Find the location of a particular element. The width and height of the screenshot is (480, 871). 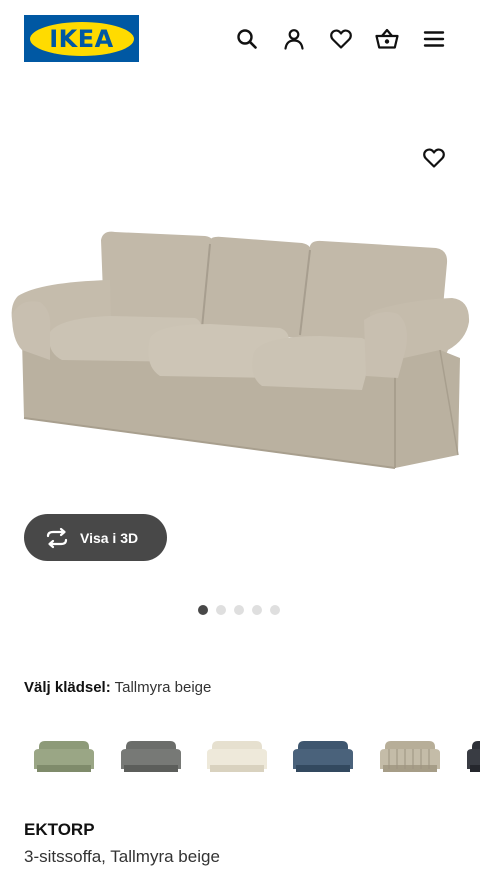

swatch-dark-grey is located at coordinates (151, 756).